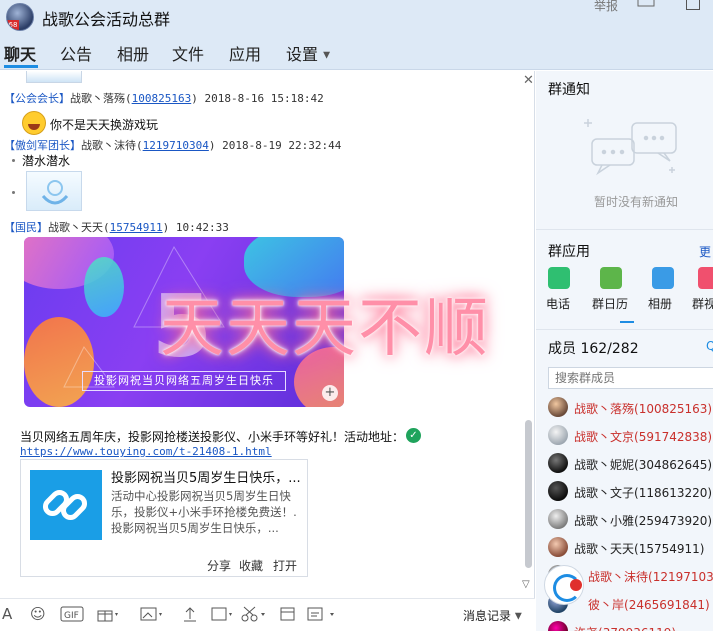 The image size is (713, 631). What do you see at coordinates (492, 615) in the screenshot?
I see `message-history-button: 消息记录 ▼` at bounding box center [492, 615].